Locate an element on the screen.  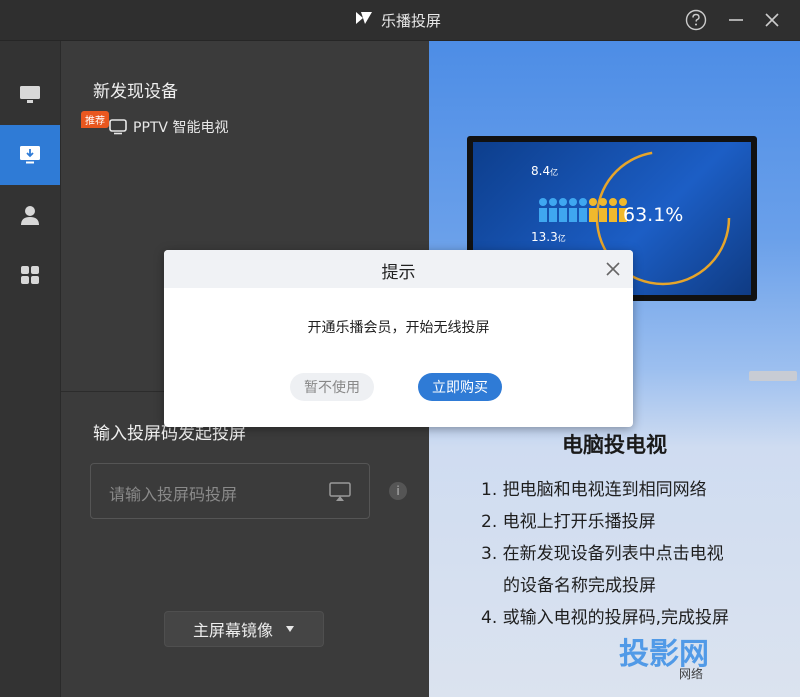
dialog-close-icon is located at coordinates (613, 269).